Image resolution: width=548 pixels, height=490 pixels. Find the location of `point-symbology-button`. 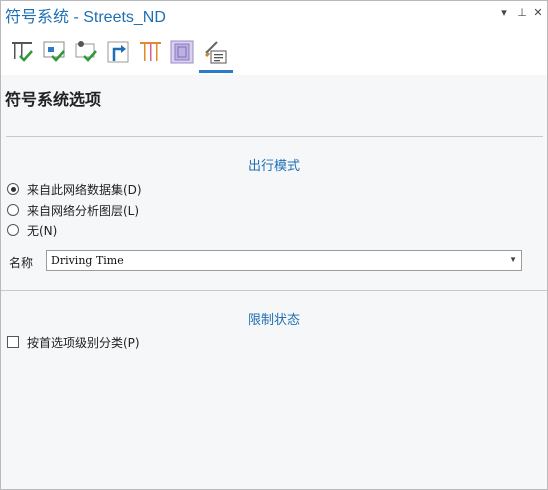

point-symbology-button is located at coordinates (87, 52).